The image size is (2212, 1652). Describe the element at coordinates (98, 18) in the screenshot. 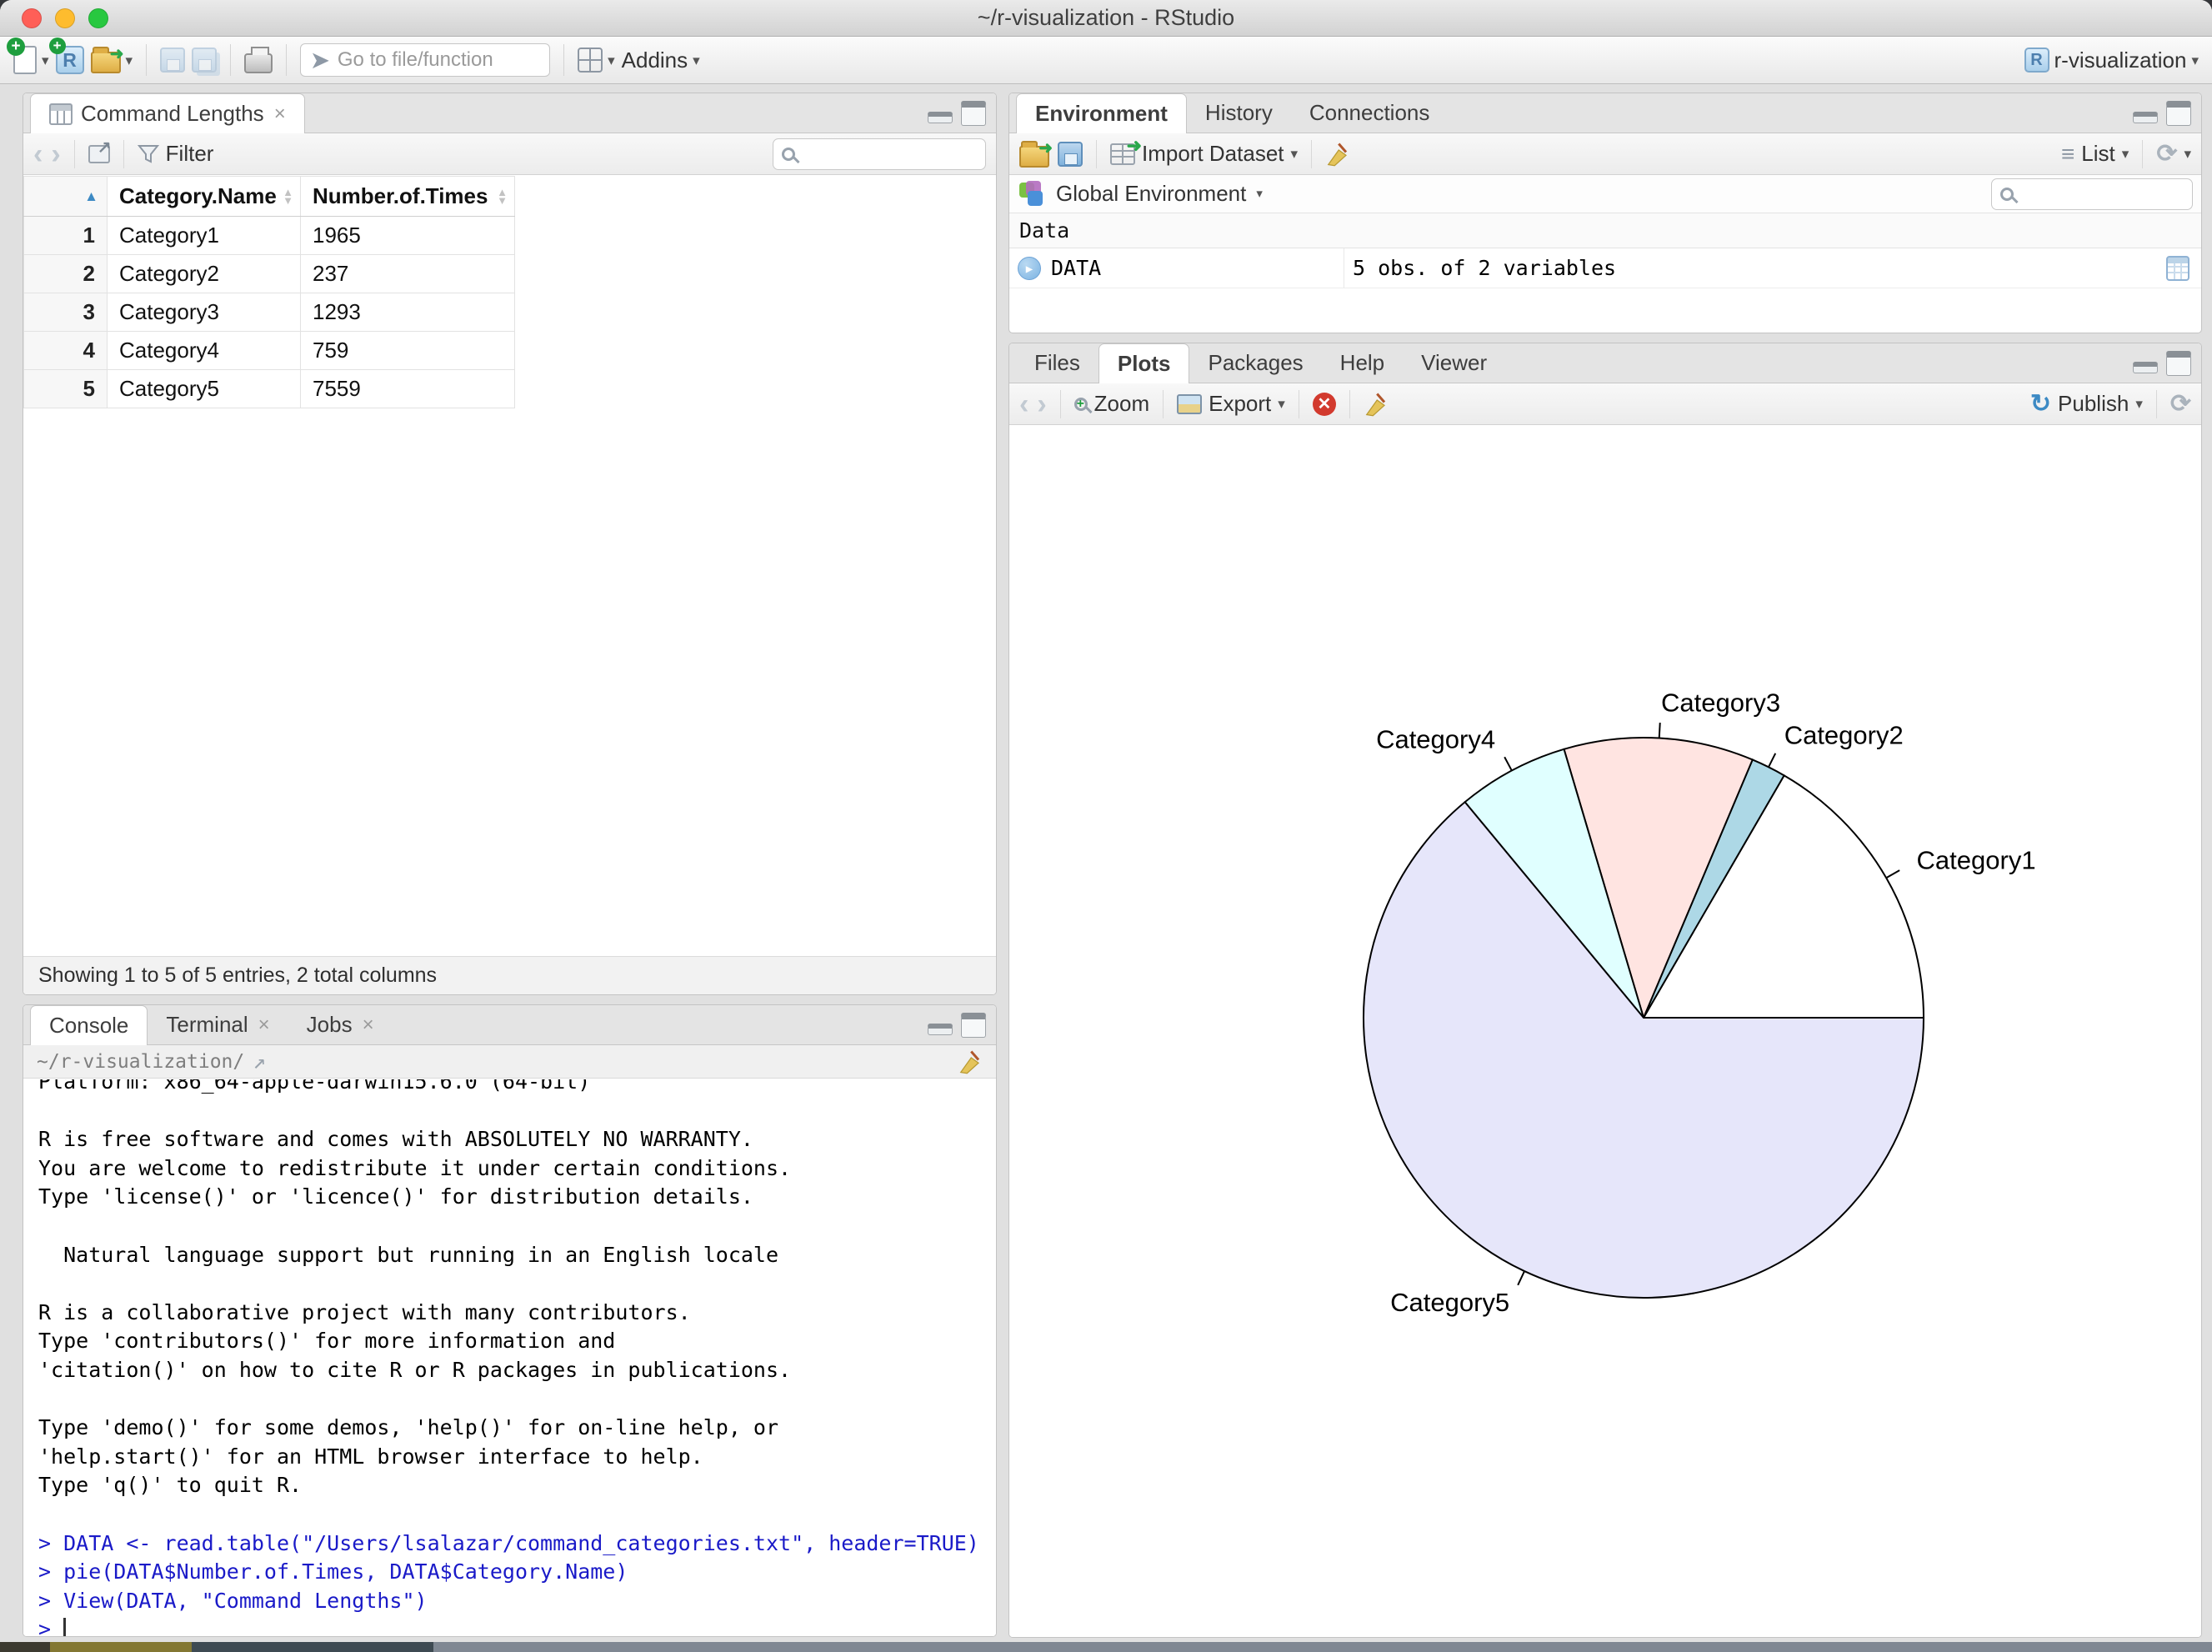

I see `zoom-window-button` at that location.